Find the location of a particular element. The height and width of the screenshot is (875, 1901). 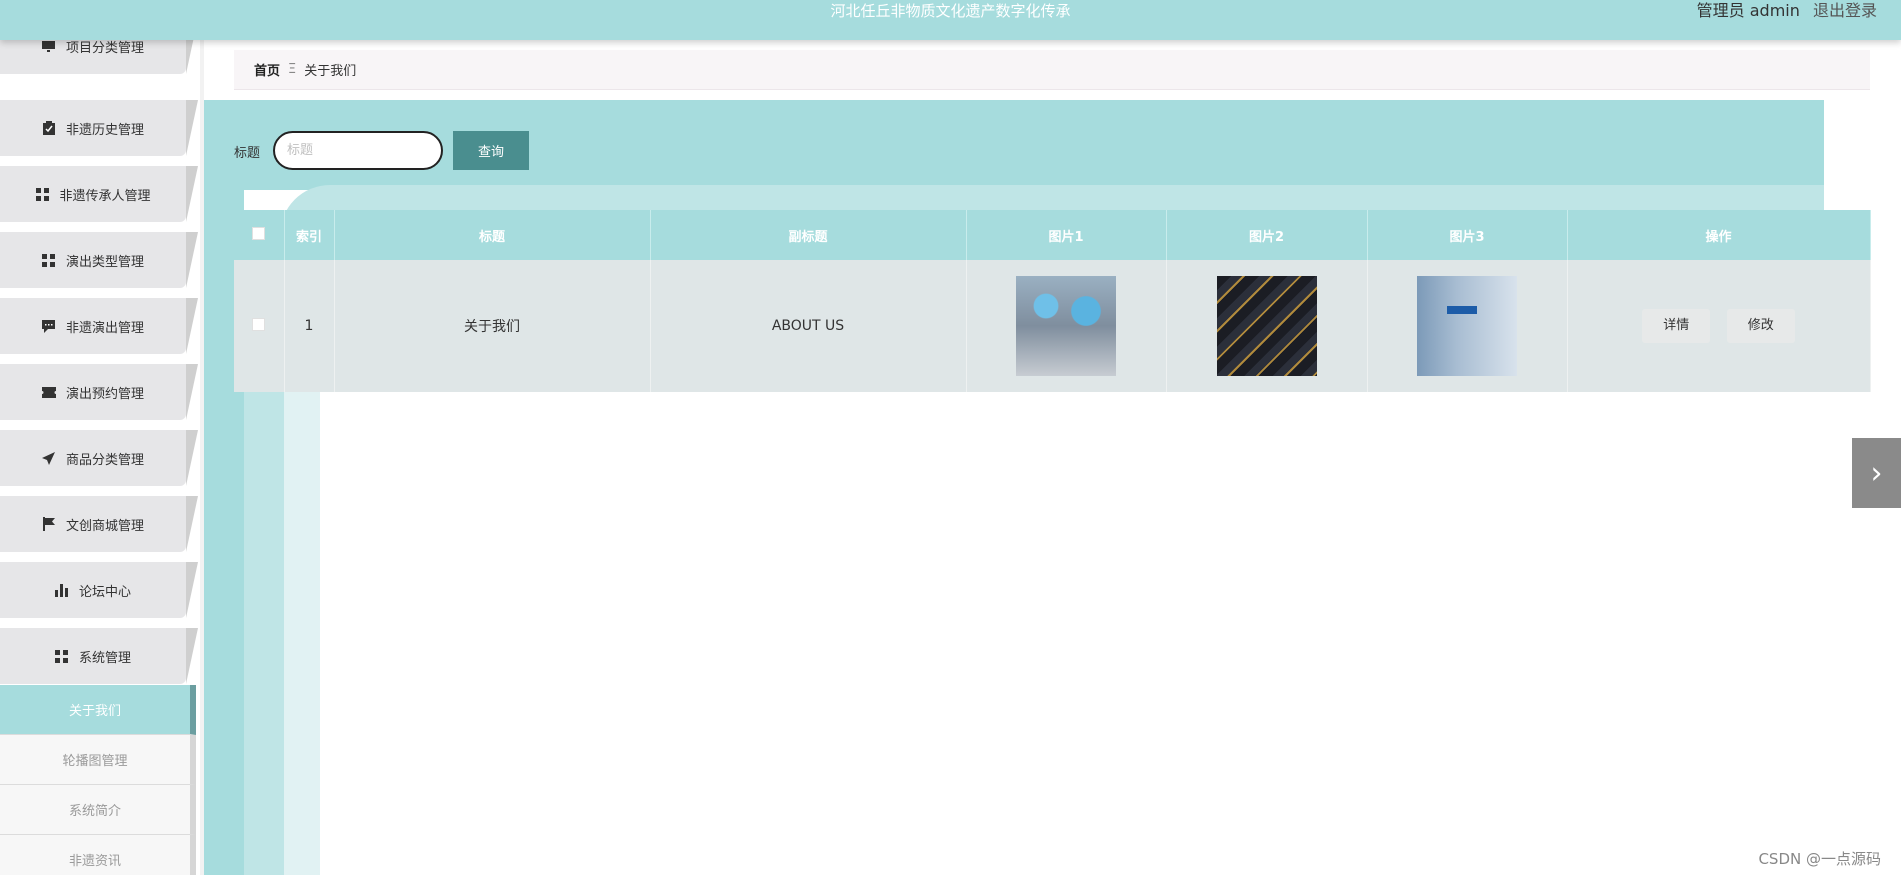

image3-cell is located at coordinates (1467, 326).